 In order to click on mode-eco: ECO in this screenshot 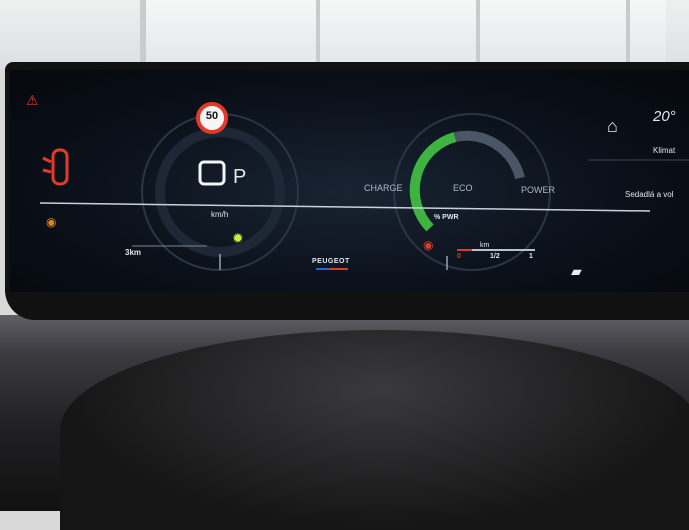, I will do `click(463, 188)`.